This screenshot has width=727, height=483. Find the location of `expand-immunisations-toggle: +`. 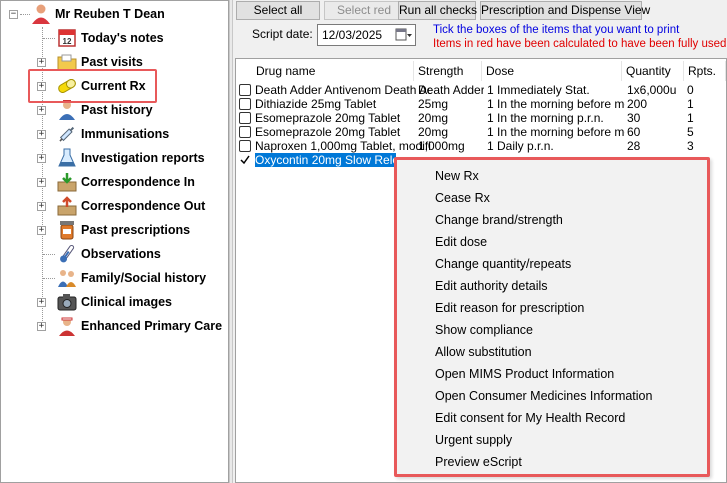

expand-immunisations-toggle: + is located at coordinates (41, 134).